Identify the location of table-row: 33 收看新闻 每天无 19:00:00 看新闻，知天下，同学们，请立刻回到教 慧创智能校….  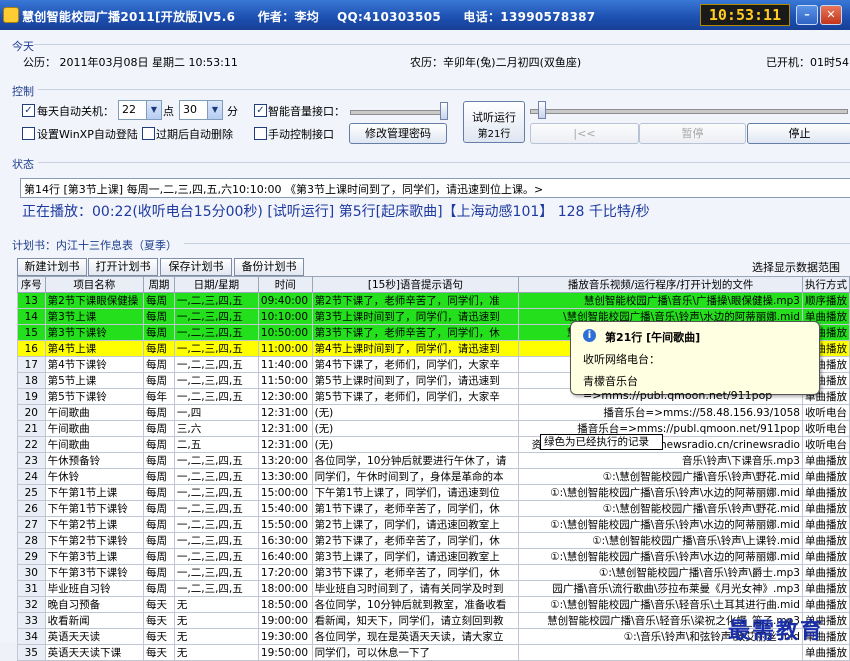
(433, 620).